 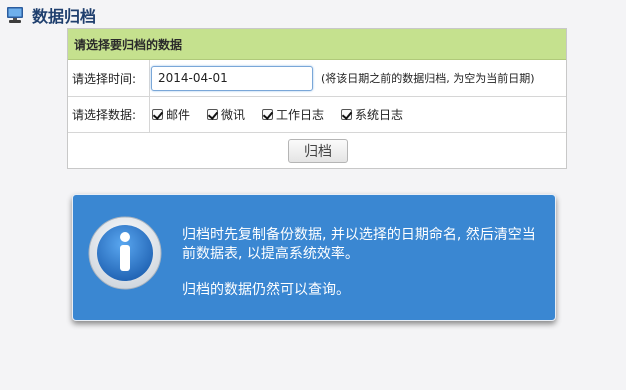 I want to click on checkbox-label: 邮件, so click(x=178, y=115).